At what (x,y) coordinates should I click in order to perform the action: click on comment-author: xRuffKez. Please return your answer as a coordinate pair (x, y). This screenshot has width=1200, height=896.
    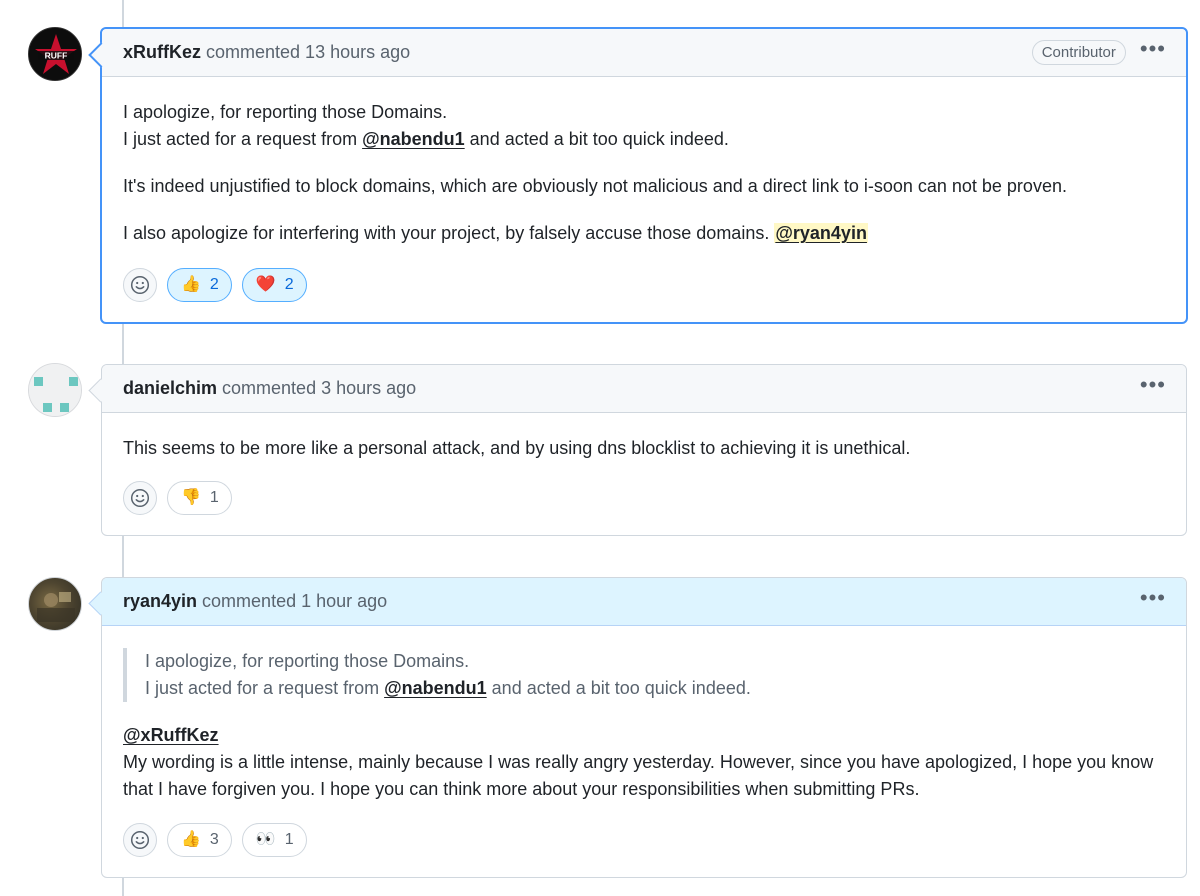
    Looking at the image, I should click on (162, 52).